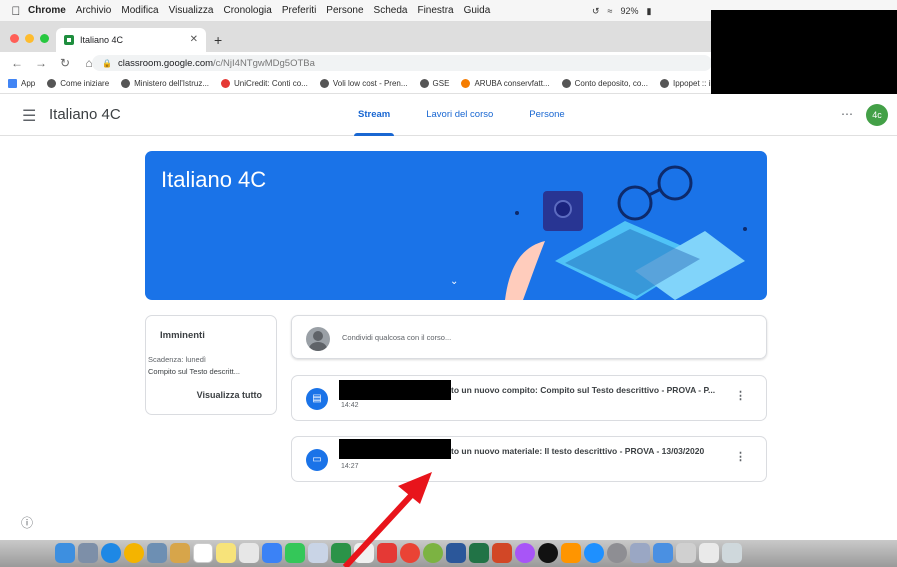 This screenshot has height=567, width=897. I want to click on close-window-button, so click(14, 38).